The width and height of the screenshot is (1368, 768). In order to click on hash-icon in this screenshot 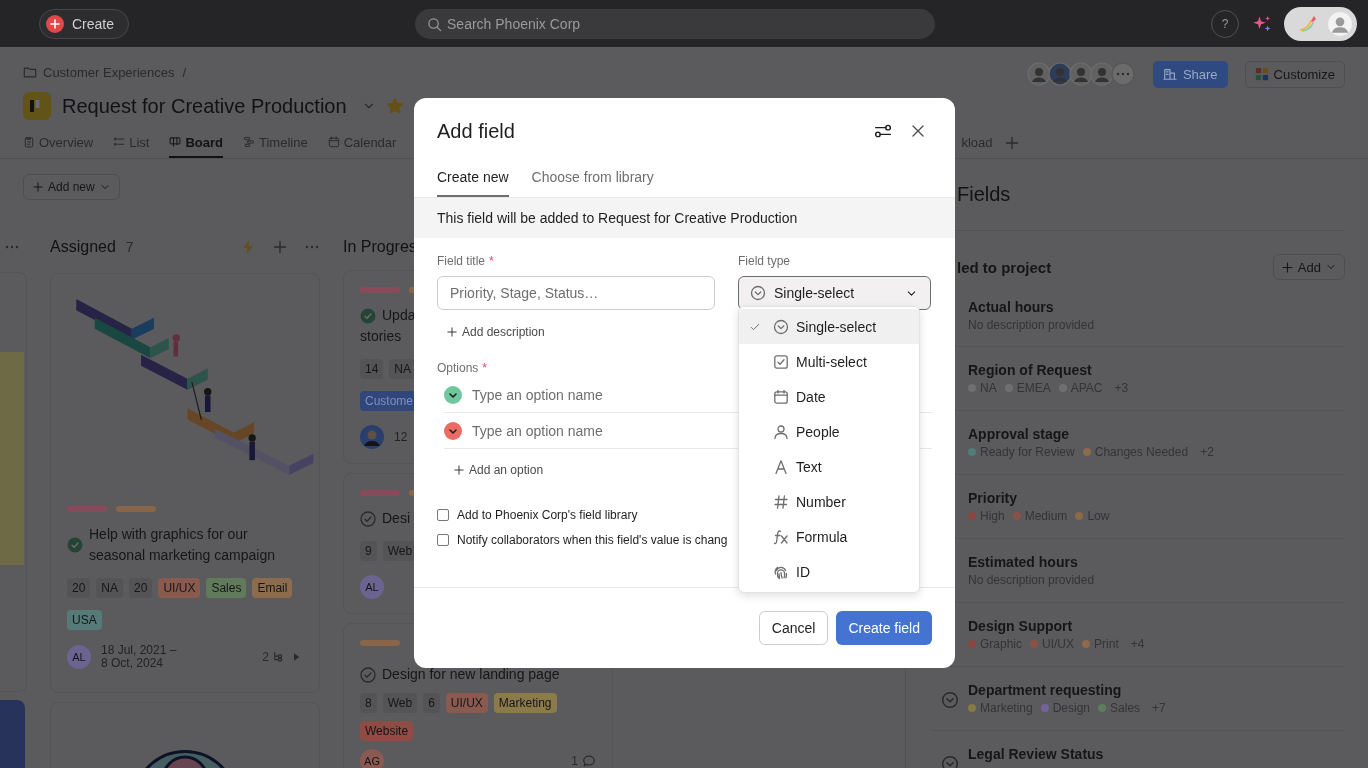, I will do `click(781, 501)`.